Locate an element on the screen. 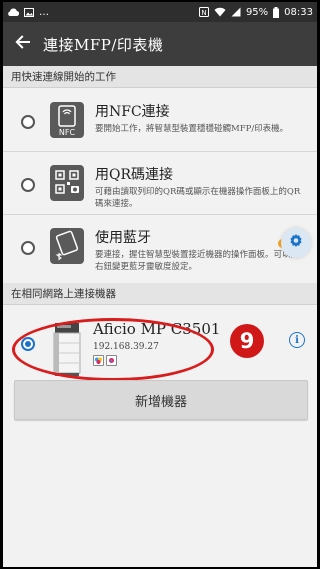 The height and width of the screenshot is (569, 320). cloud-icon is located at coordinates (13, 12).